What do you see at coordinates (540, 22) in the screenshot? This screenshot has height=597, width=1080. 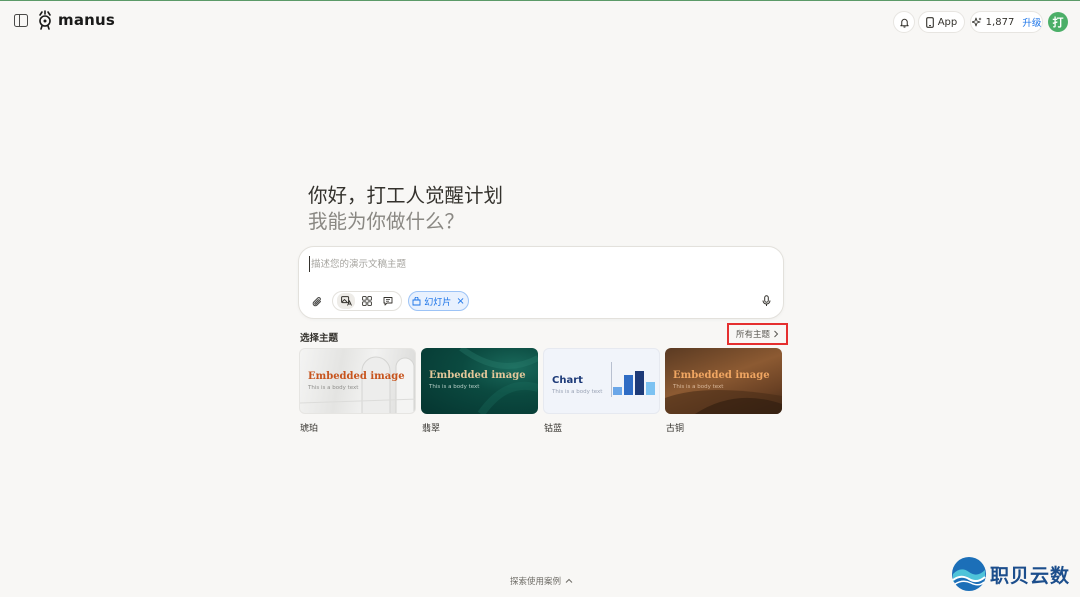 I see `top-header: manus App 1,877 升级 打` at bounding box center [540, 22].